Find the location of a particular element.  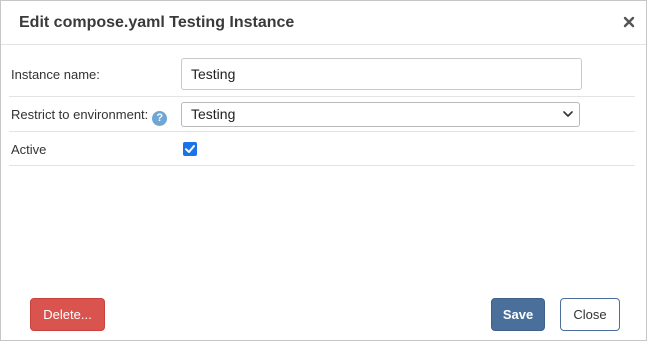

environment-label-wrap: Restrict to environment:? is located at coordinates (89, 116).